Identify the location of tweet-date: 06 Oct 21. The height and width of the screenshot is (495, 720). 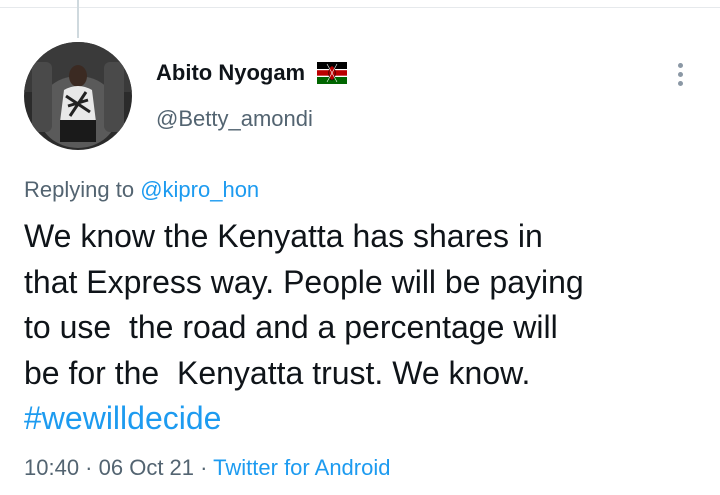
(146, 467).